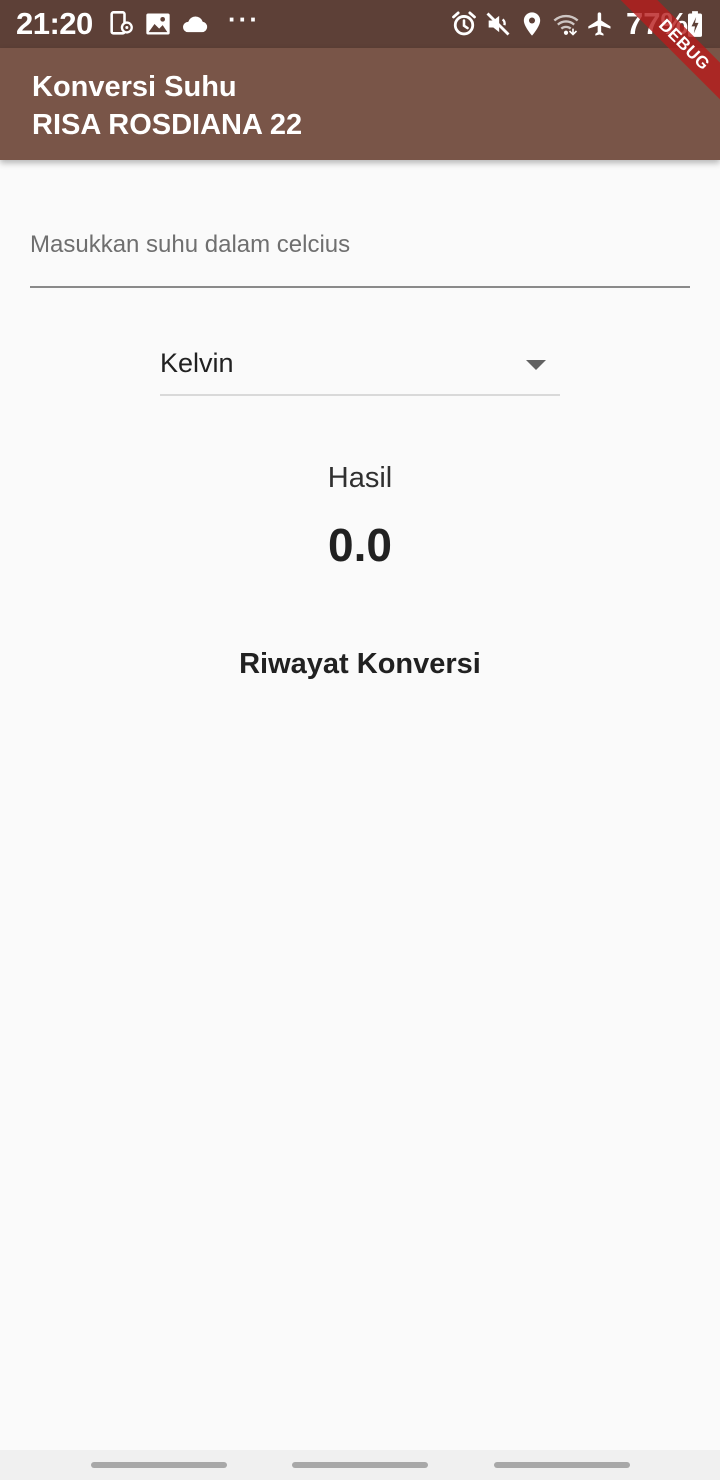 This screenshot has height=1480, width=720. I want to click on app-title: Konversi Suhu RISA ROSDIANA 22, so click(167, 106).